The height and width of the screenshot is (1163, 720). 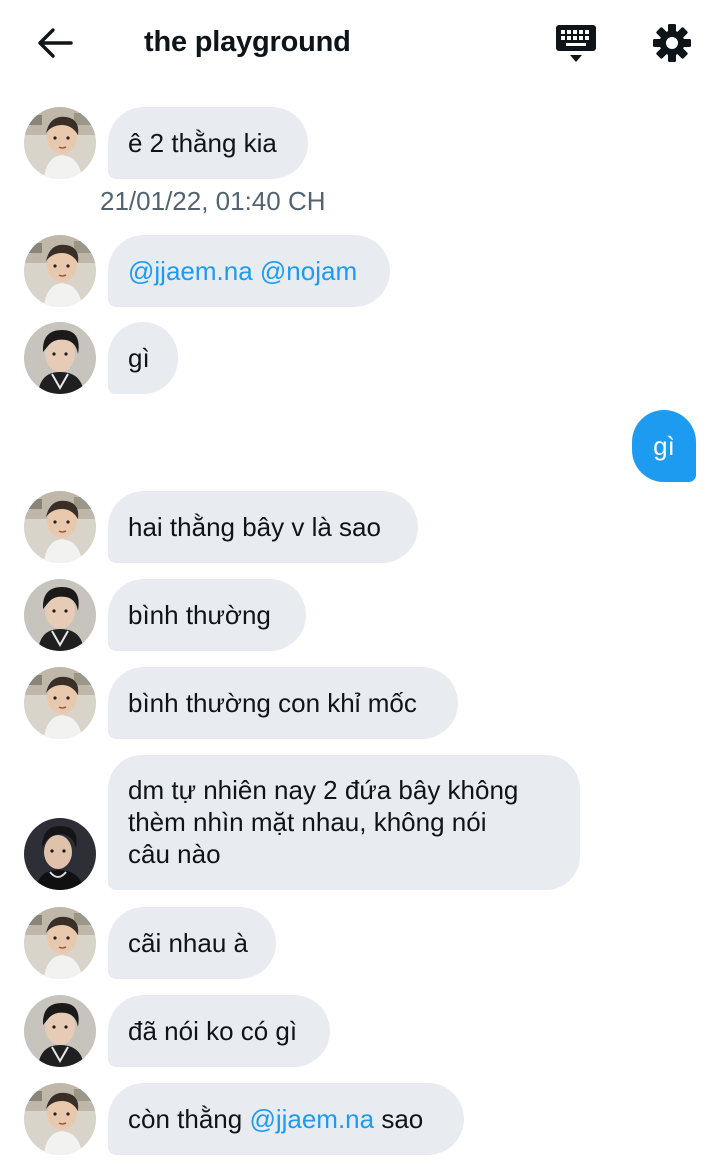 I want to click on incoming-message-bubble: bình thường con khỉ mốc, so click(x=283, y=703).